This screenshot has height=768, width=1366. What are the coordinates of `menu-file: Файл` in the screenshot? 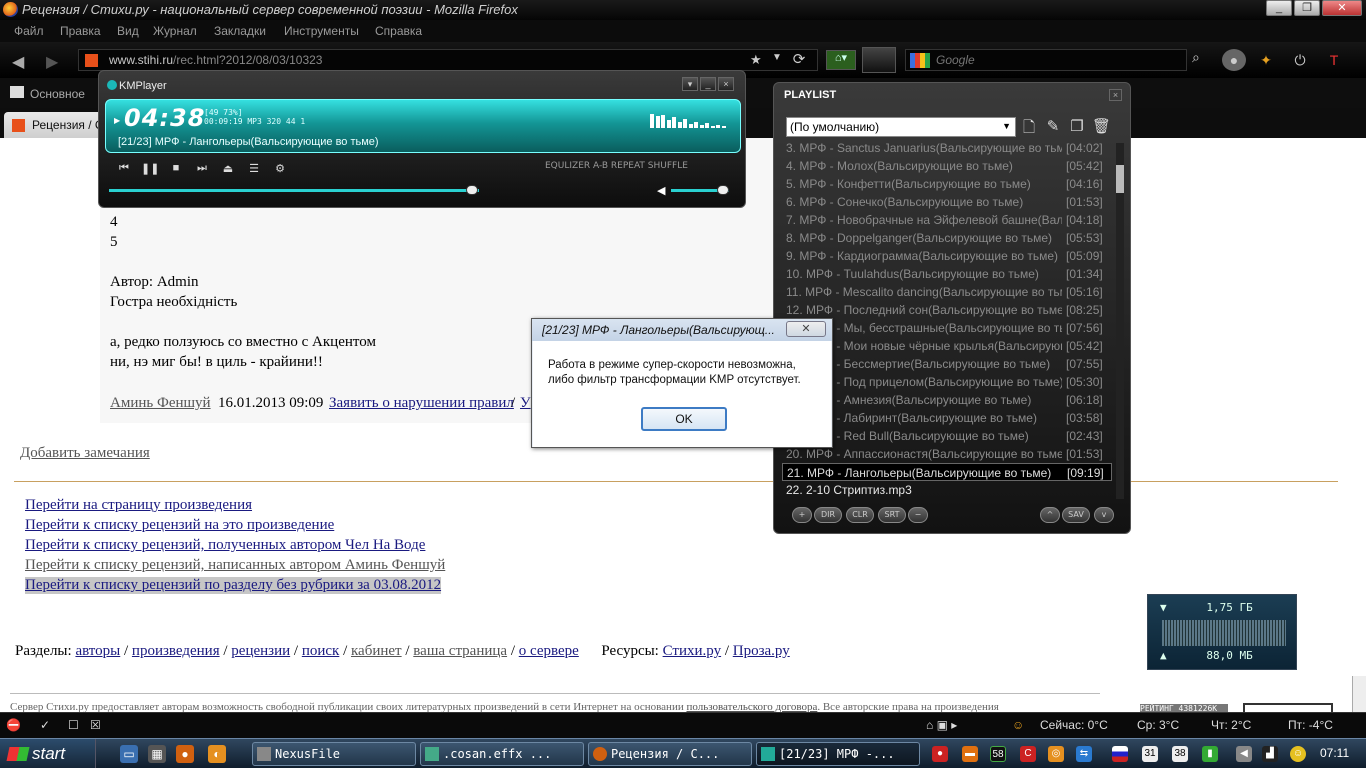 It's located at (29, 31).